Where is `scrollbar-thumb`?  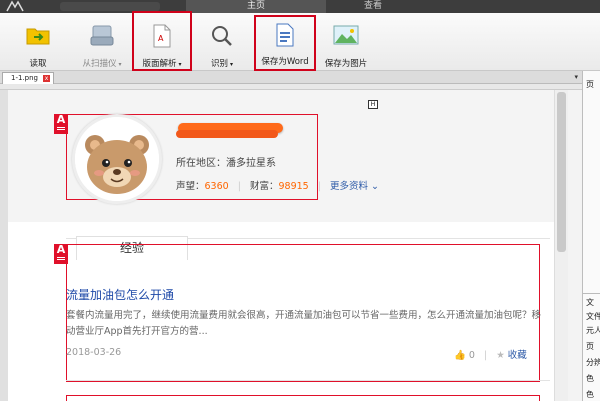
scrollbar-thumb is located at coordinates (561, 172).